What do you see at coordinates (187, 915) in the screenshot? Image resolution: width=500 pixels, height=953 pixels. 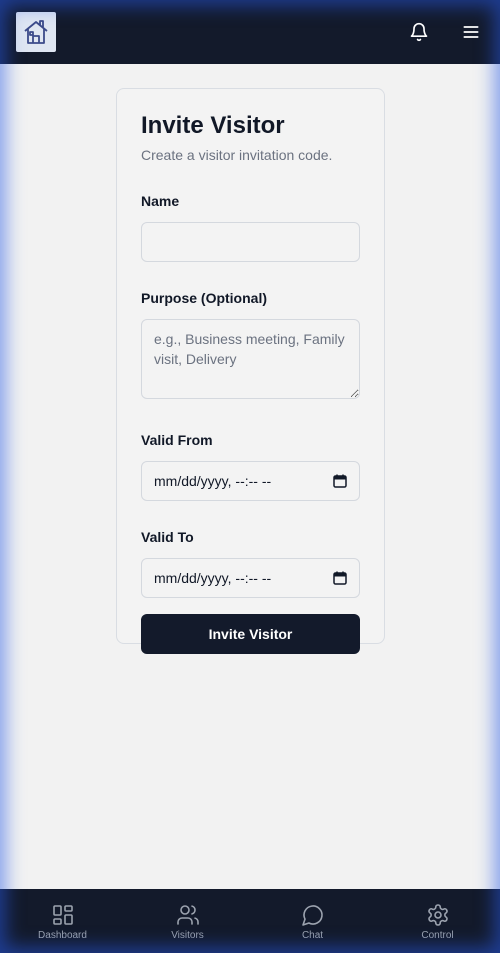 I see `users-icon` at bounding box center [187, 915].